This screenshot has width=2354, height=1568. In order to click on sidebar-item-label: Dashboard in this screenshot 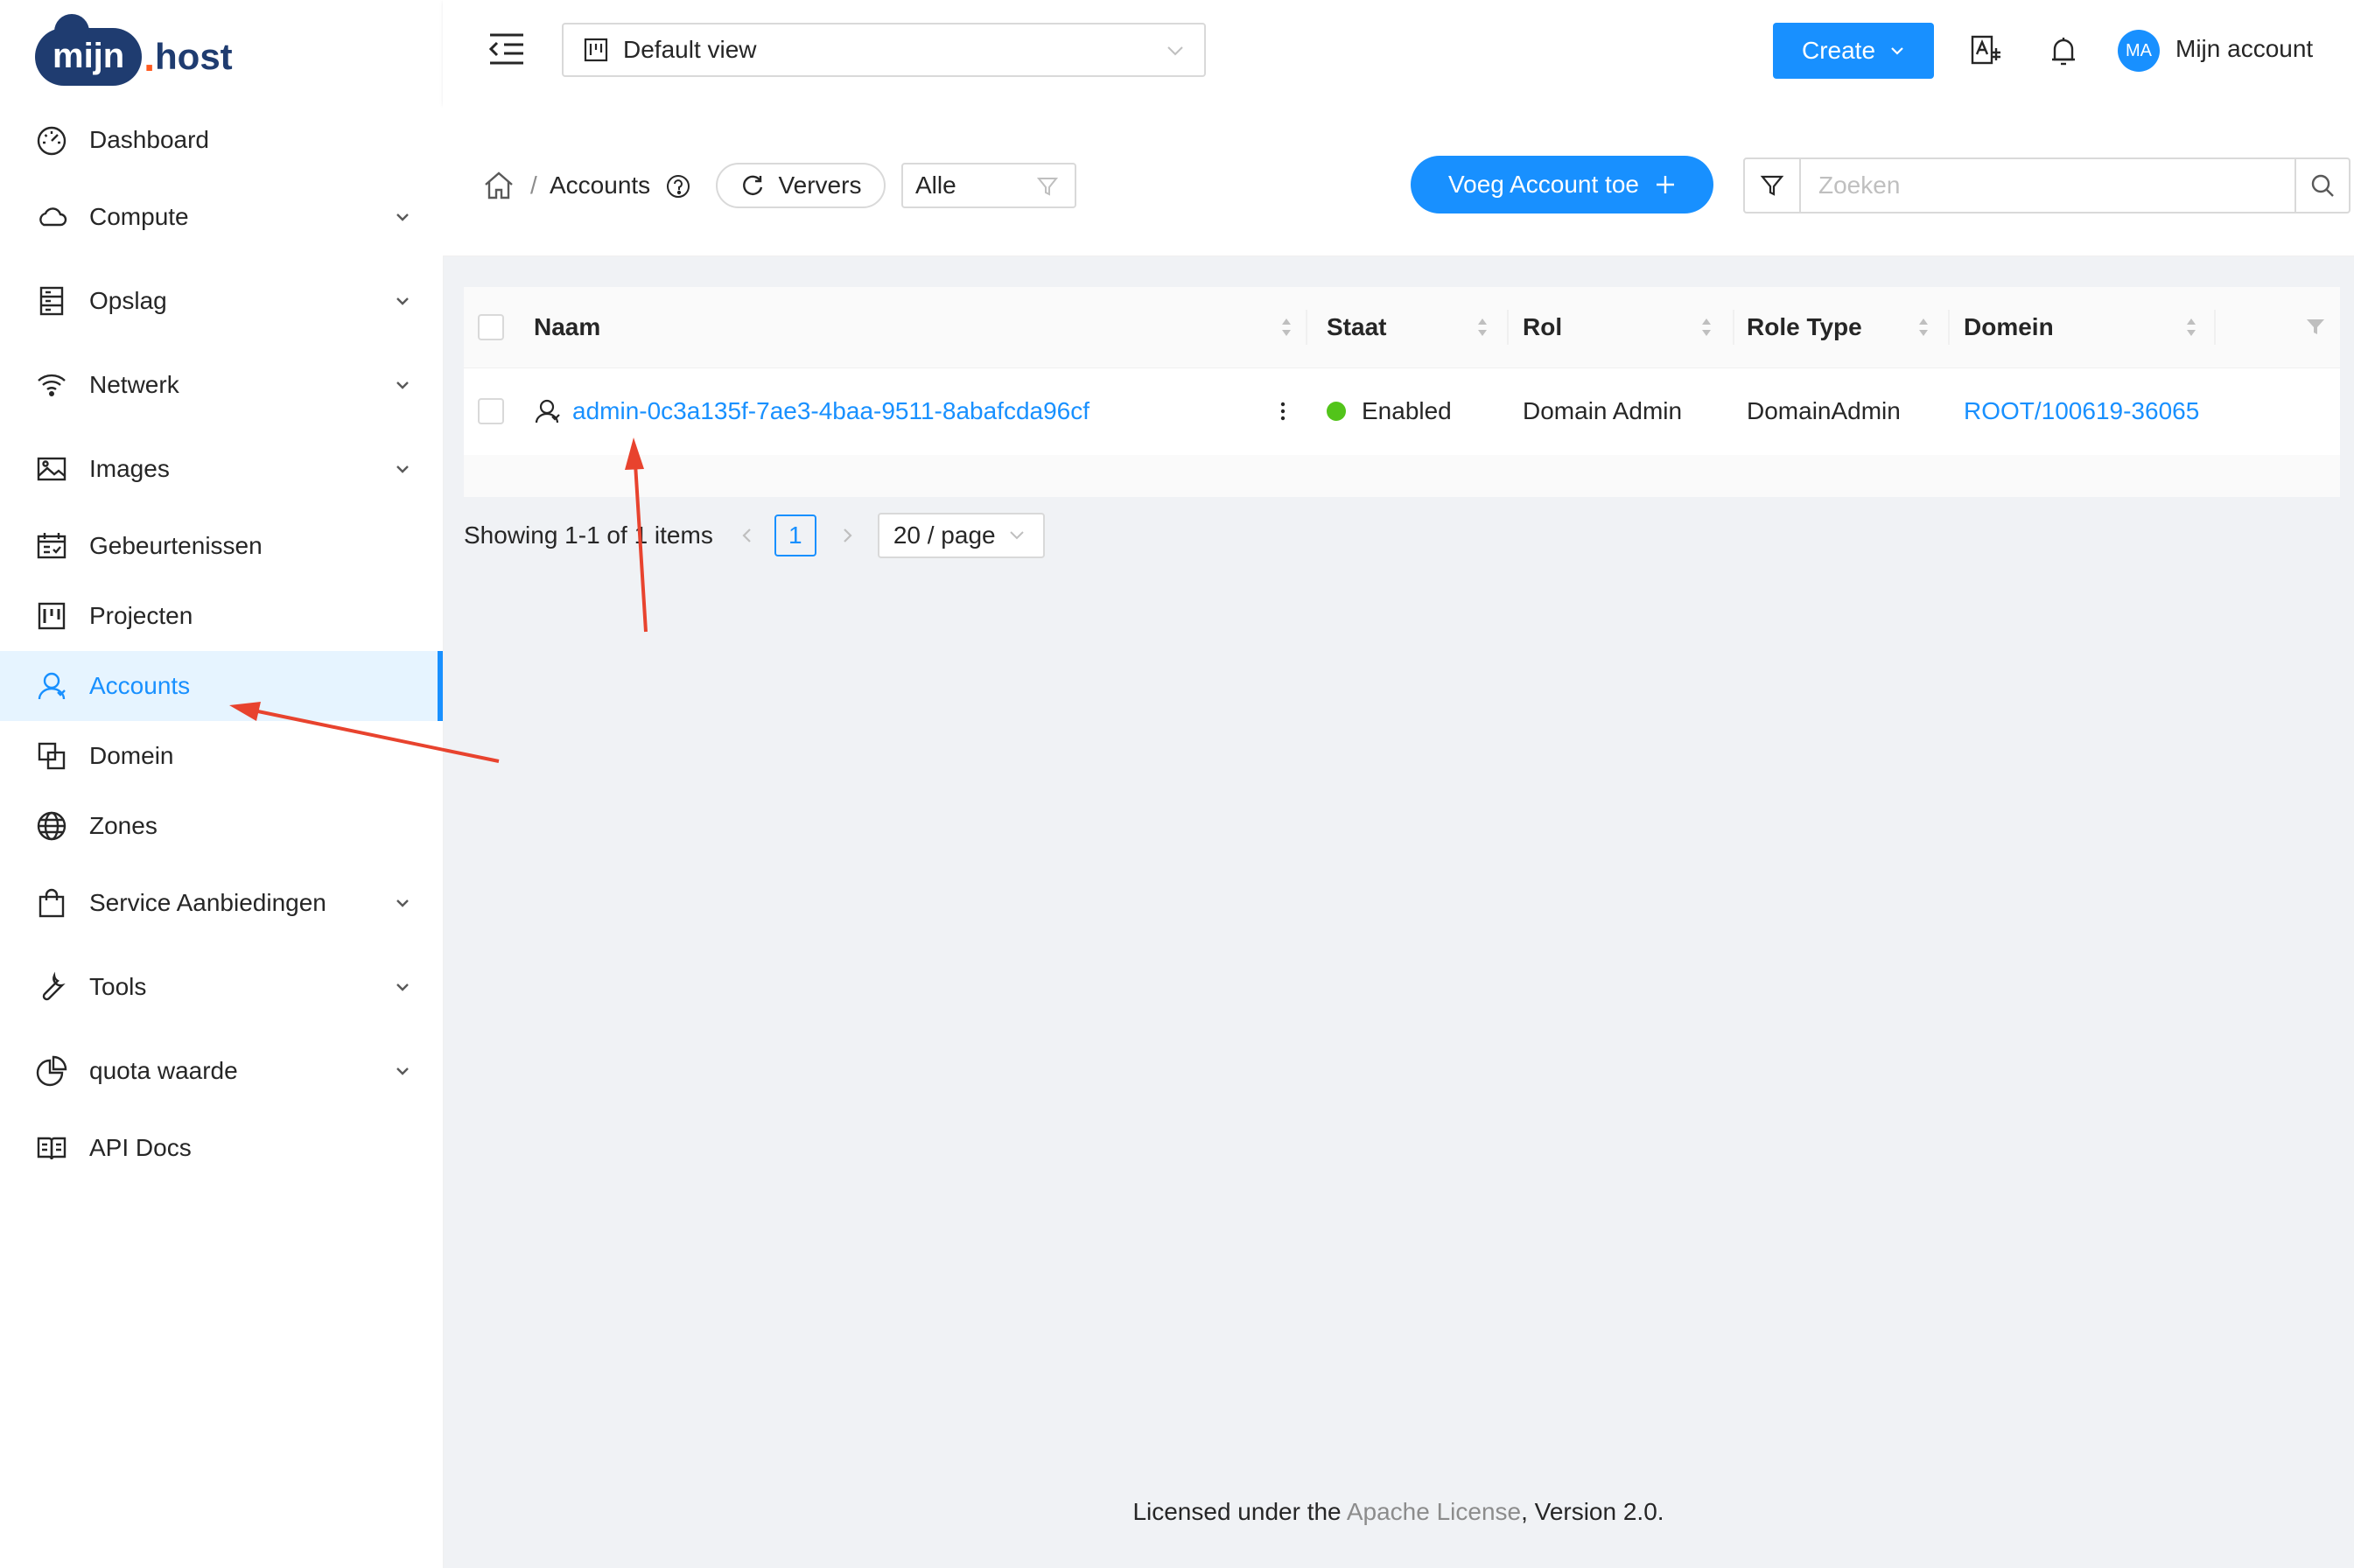, I will do `click(149, 139)`.